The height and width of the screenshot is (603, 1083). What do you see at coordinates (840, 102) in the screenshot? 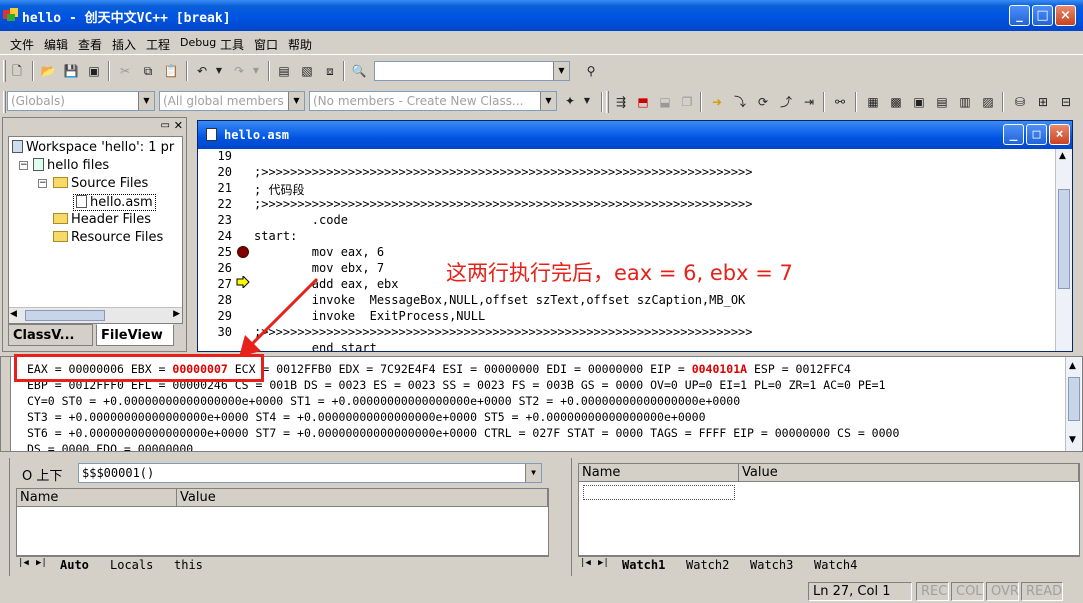
I see `quickwatch-icon: ⚯` at bounding box center [840, 102].